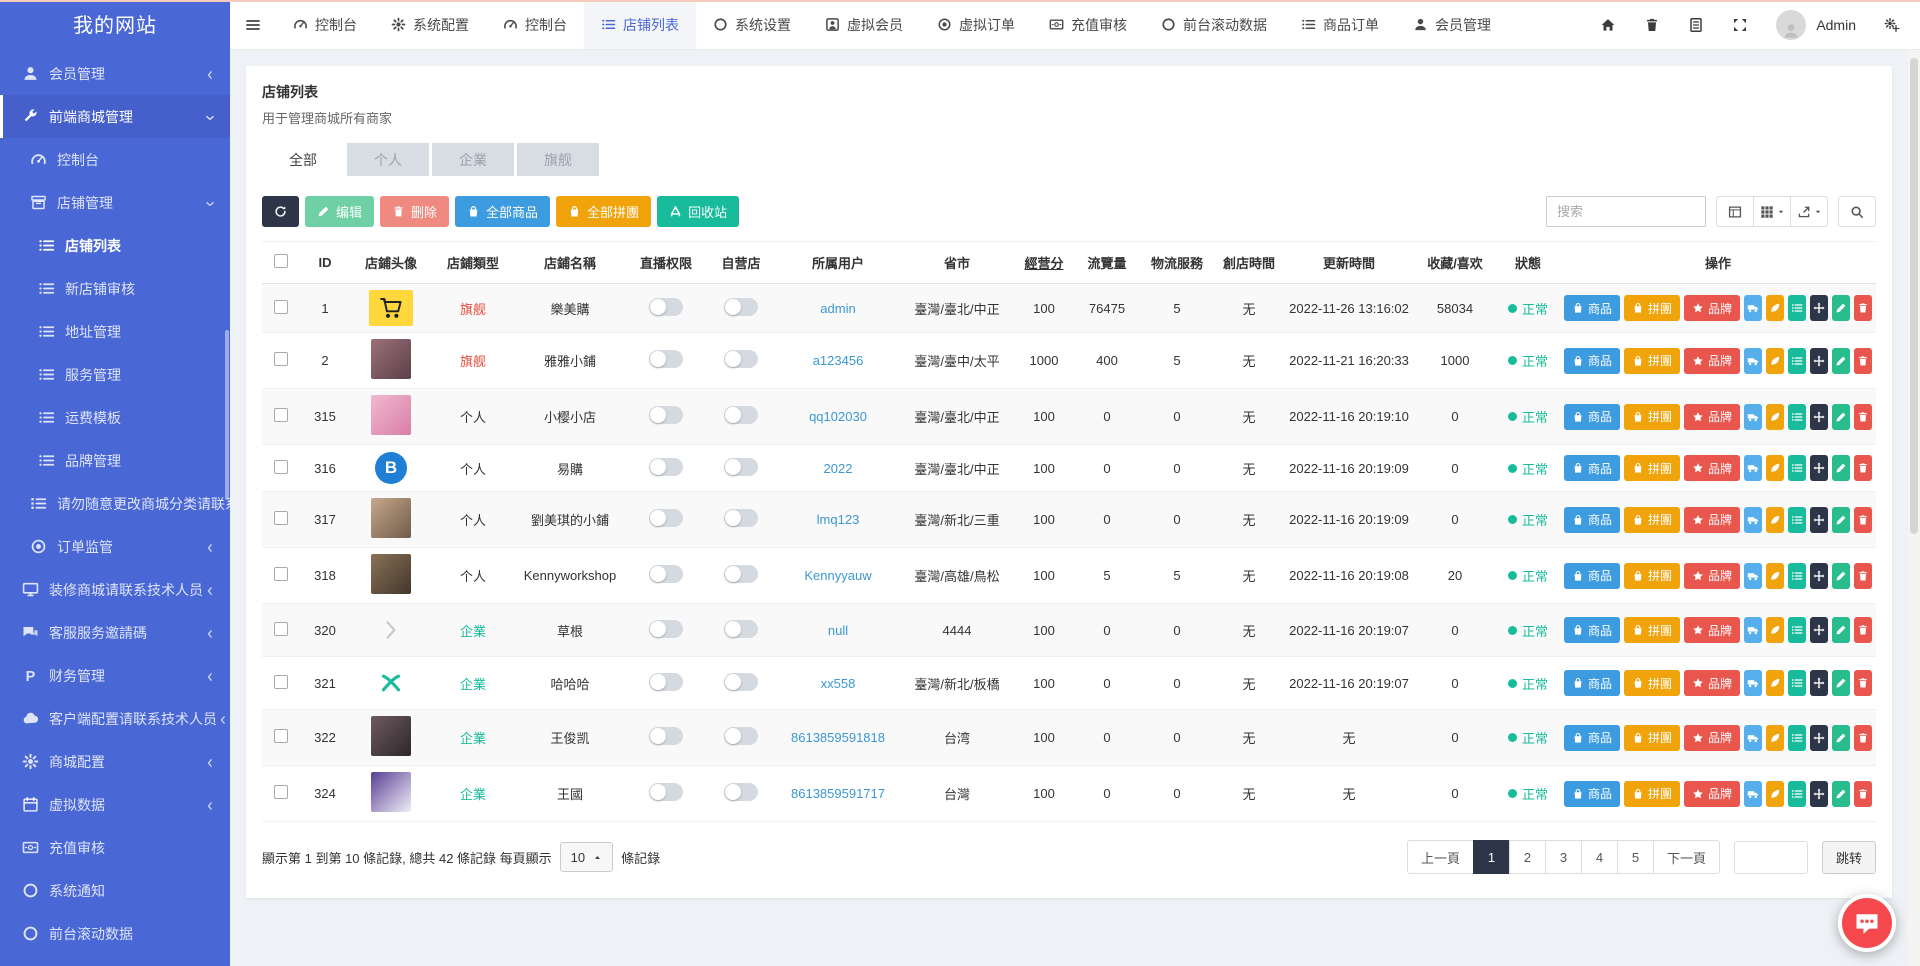 This screenshot has width=1920, height=966. What do you see at coordinates (1867, 923) in the screenshot?
I see `chat-fab-button` at bounding box center [1867, 923].